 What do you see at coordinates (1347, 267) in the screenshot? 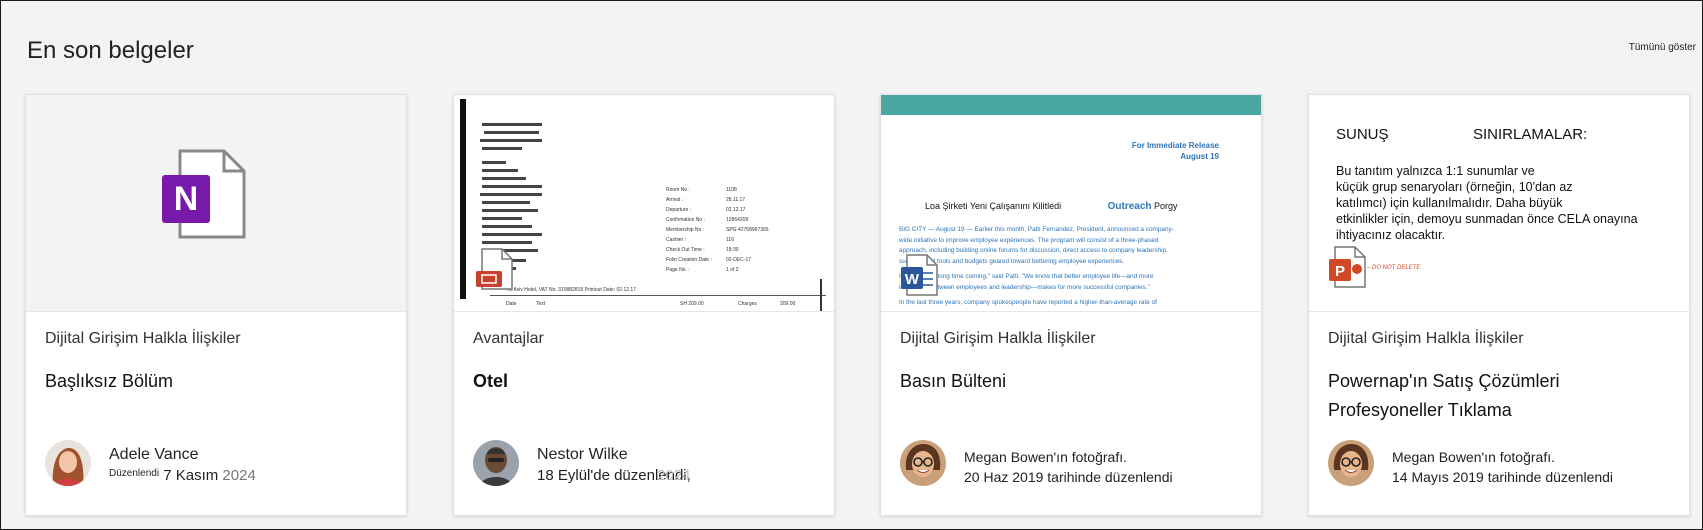
I see `powerpoint-file-icon: P` at bounding box center [1347, 267].